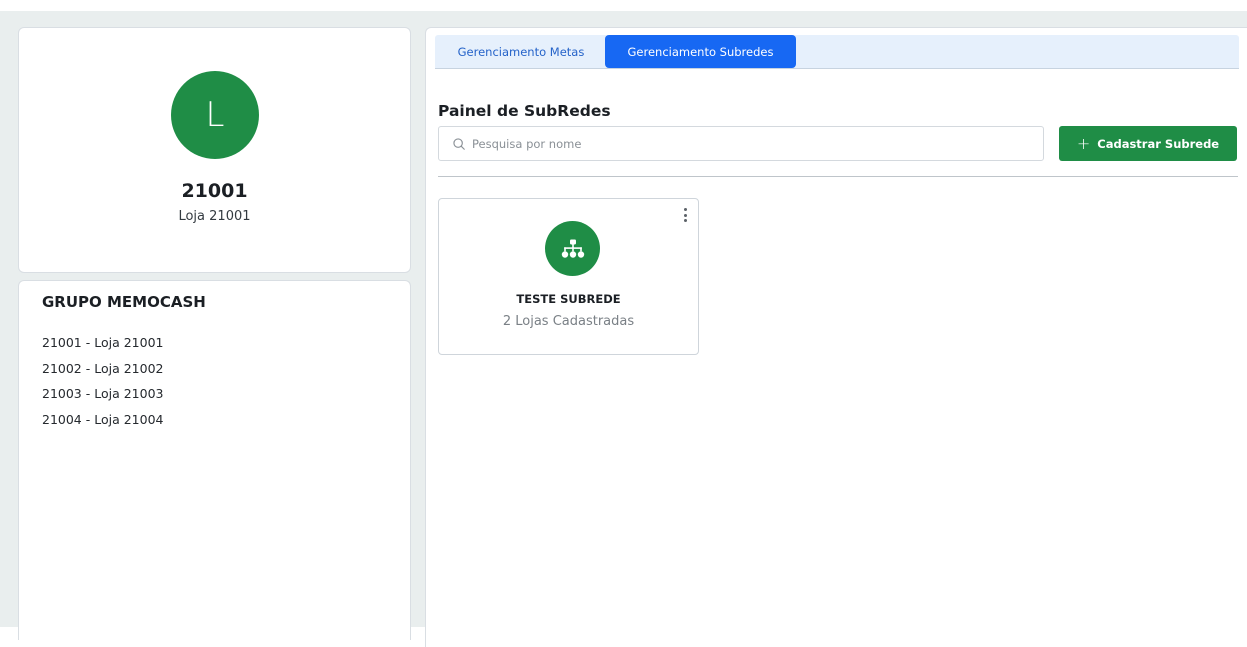 The image size is (1247, 647). I want to click on avatar: L, so click(215, 115).